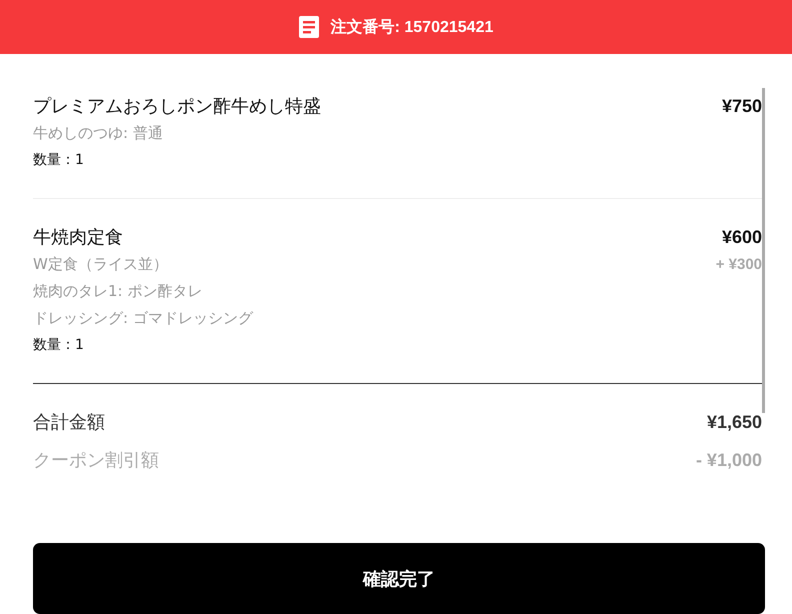 The height and width of the screenshot is (614, 792). Describe the element at coordinates (742, 106) in the screenshot. I see `item-price: ¥750` at that location.